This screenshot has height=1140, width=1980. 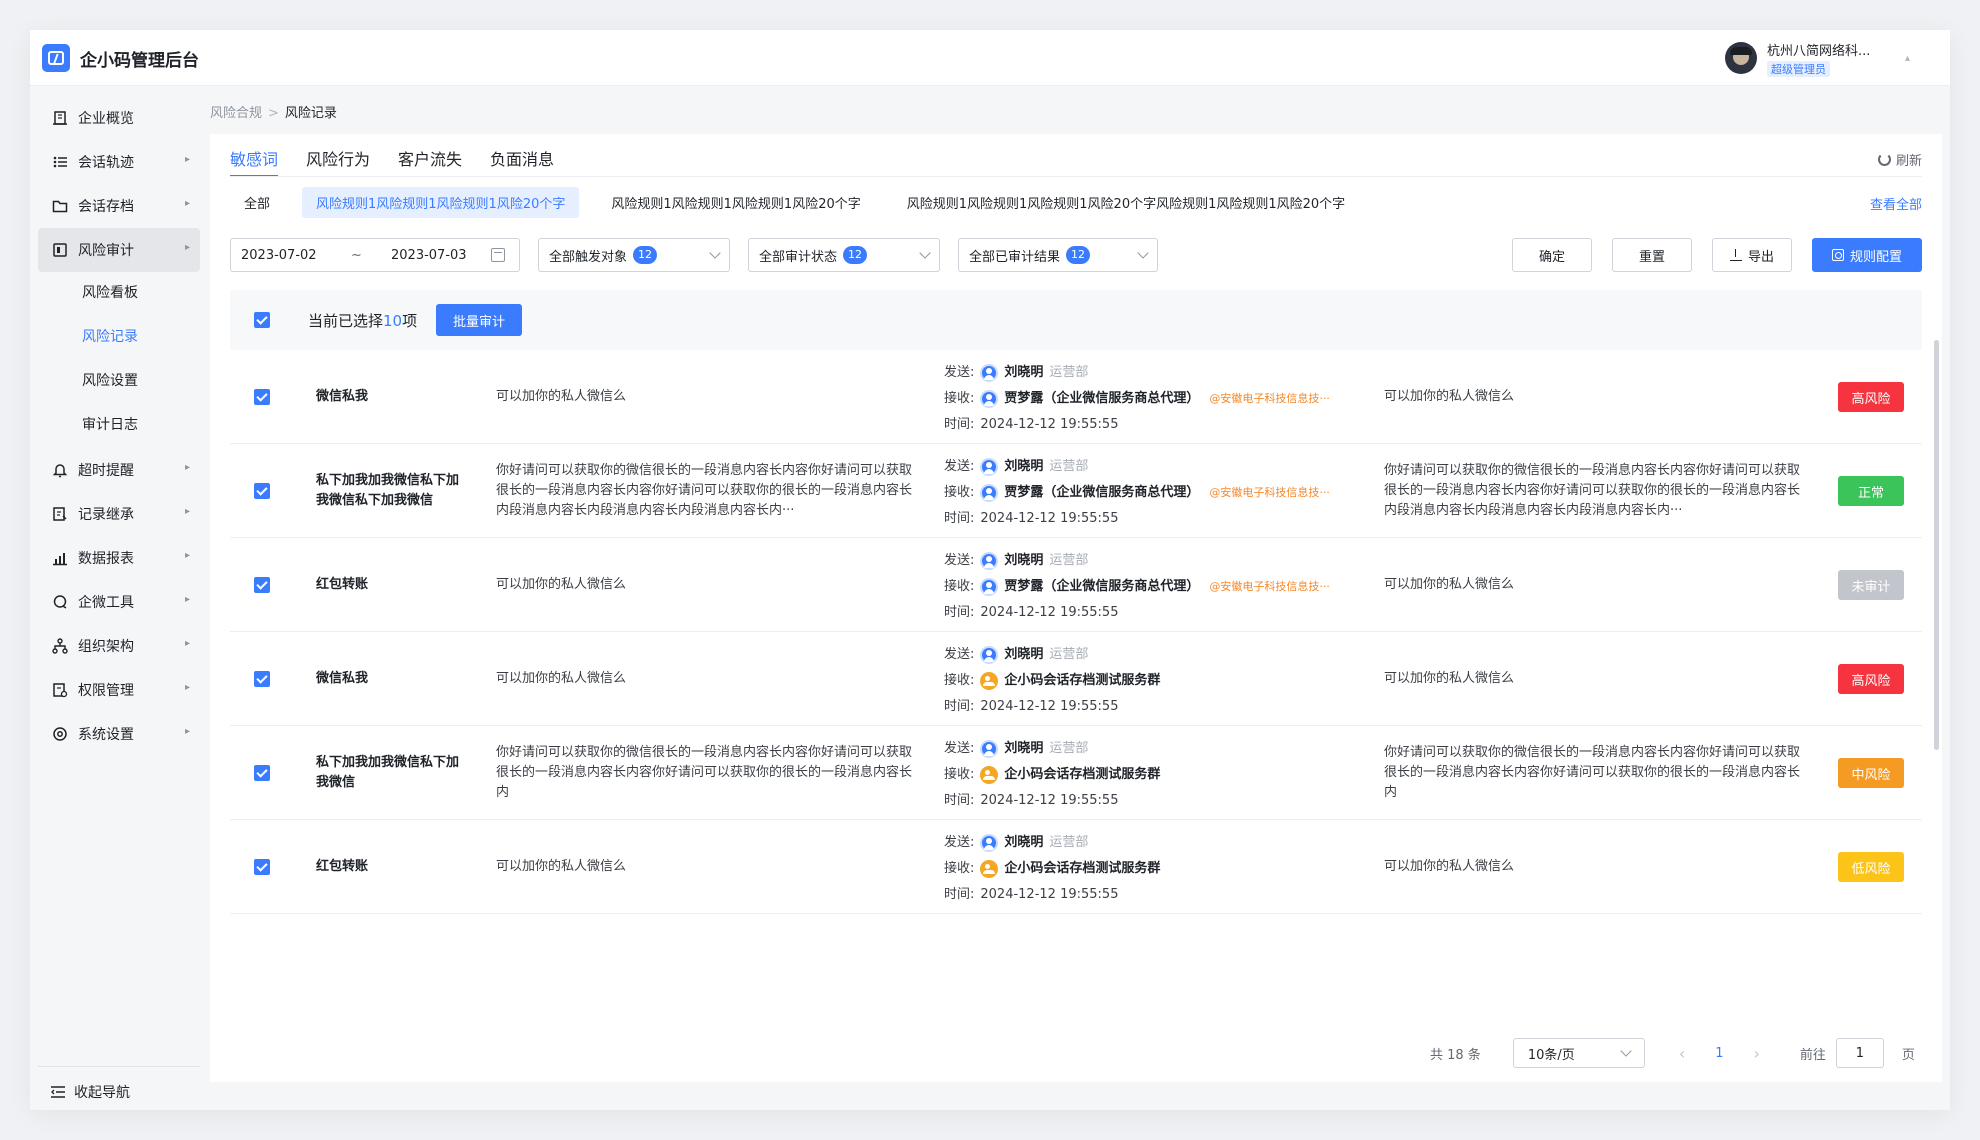 What do you see at coordinates (110, 336) in the screenshot?
I see `sidebar-subitem-risk-records: 风险记录` at bounding box center [110, 336].